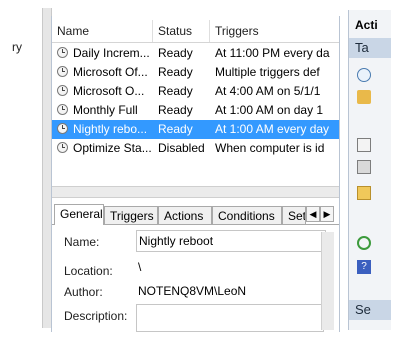 The width and height of the screenshot is (396, 342). Describe the element at coordinates (185, 215) in the screenshot. I see `tab-actions: Actions` at that location.